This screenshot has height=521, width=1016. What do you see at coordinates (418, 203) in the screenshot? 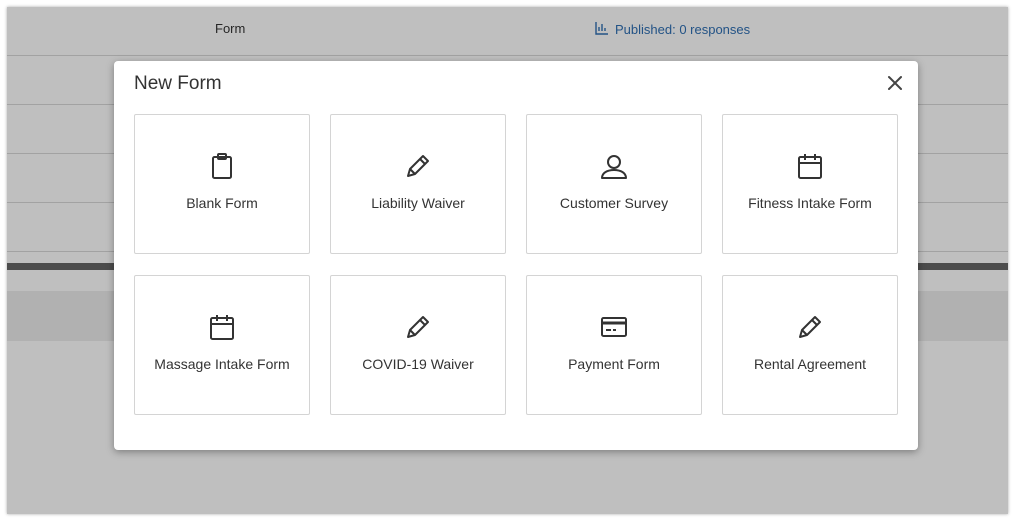
I see `template-label: Liability Waiver` at bounding box center [418, 203].